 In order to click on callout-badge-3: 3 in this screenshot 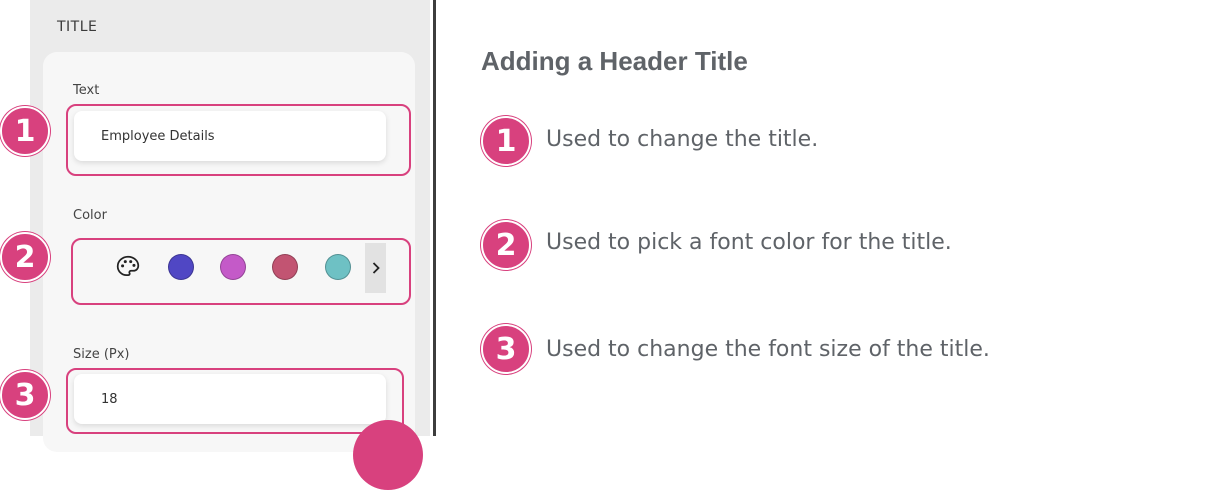, I will do `click(506, 349)`.